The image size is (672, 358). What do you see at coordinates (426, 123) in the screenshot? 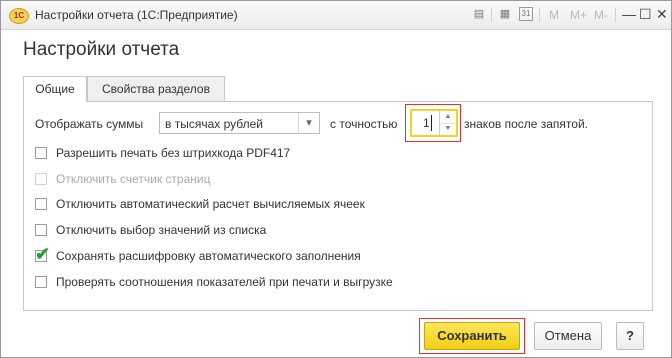
I see `precision-value: 1` at bounding box center [426, 123].